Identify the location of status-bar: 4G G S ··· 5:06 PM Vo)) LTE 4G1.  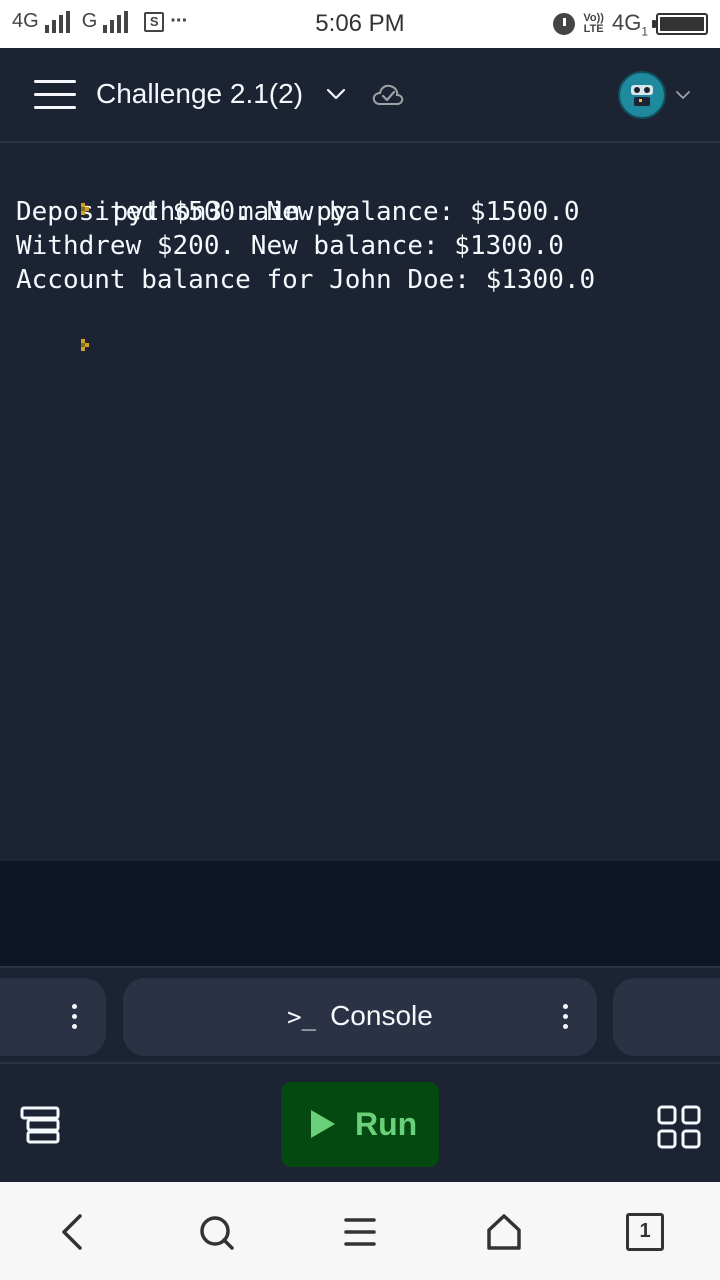
(360, 24).